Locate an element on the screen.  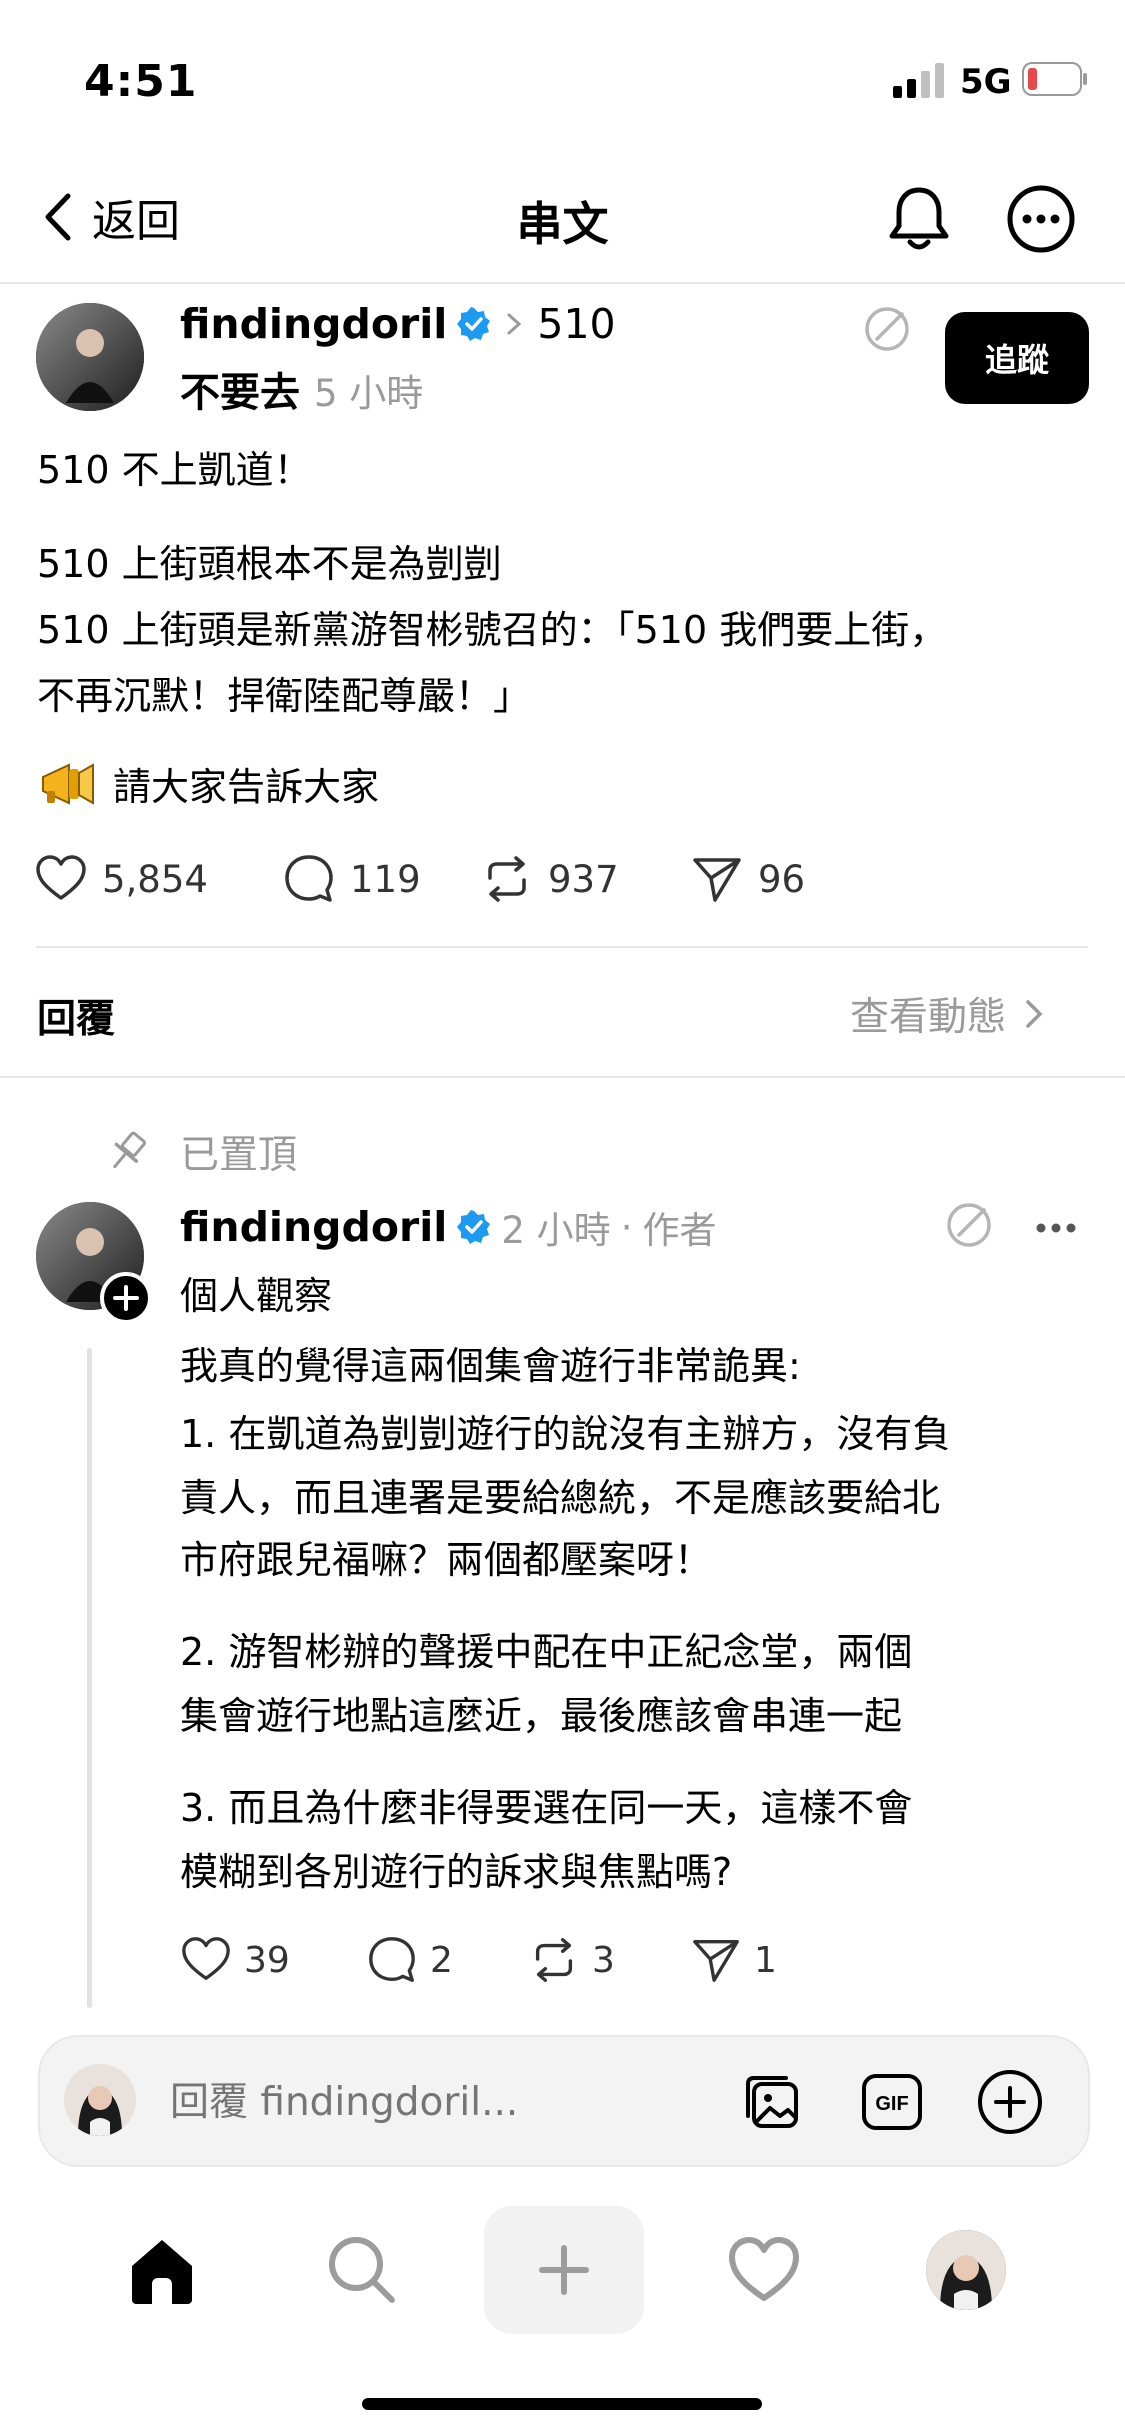
gif-icon: GIF is located at coordinates (892, 2102).